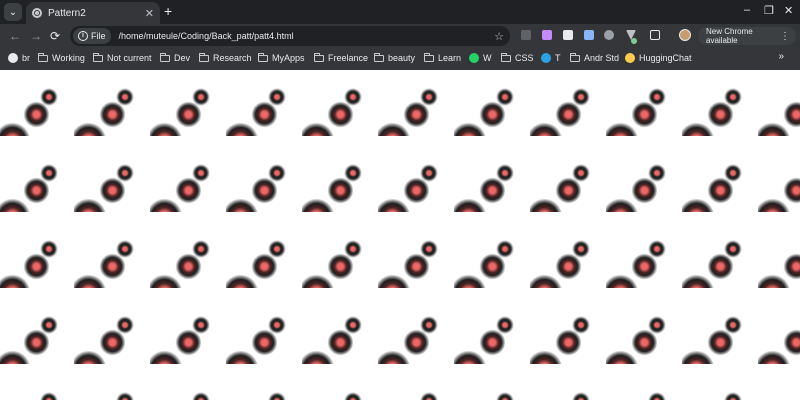  I want to click on minimize-icon: –, so click(747, 10).